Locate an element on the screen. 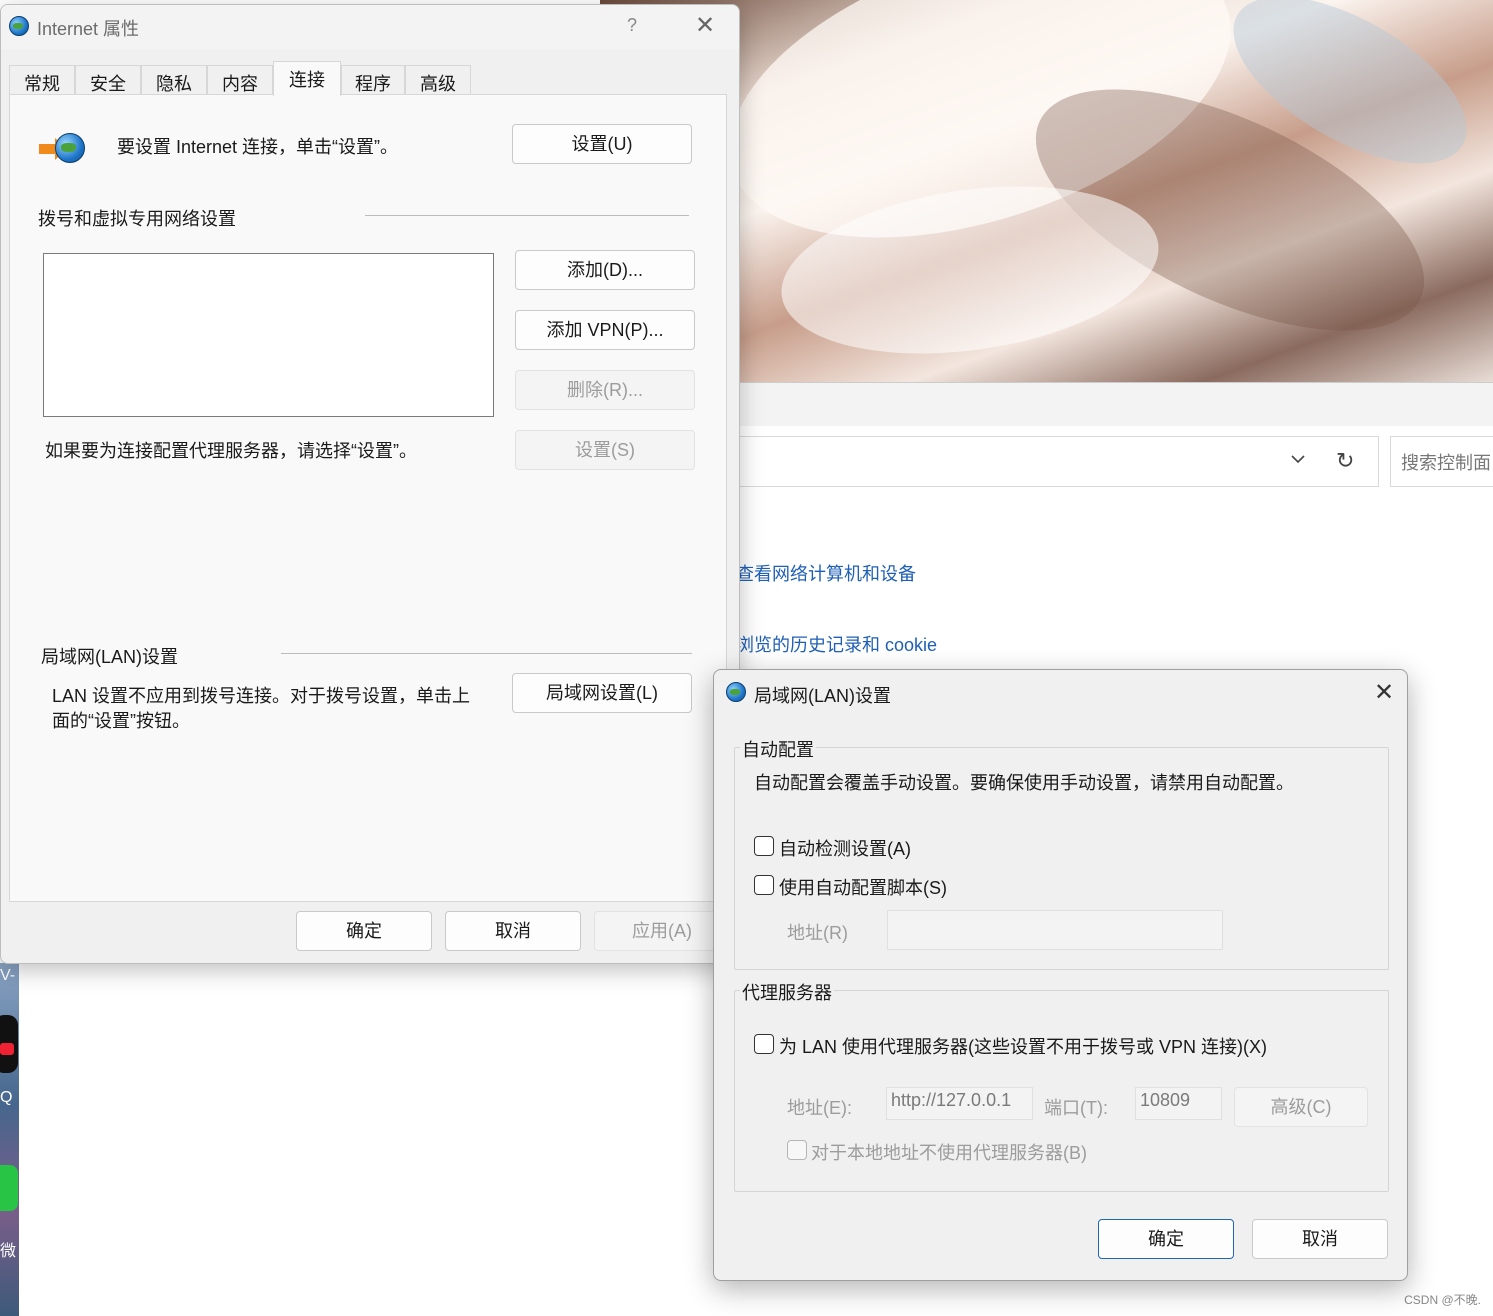 This screenshot has width=1493, height=1316. tab-connections: 连接 is located at coordinates (307, 78).